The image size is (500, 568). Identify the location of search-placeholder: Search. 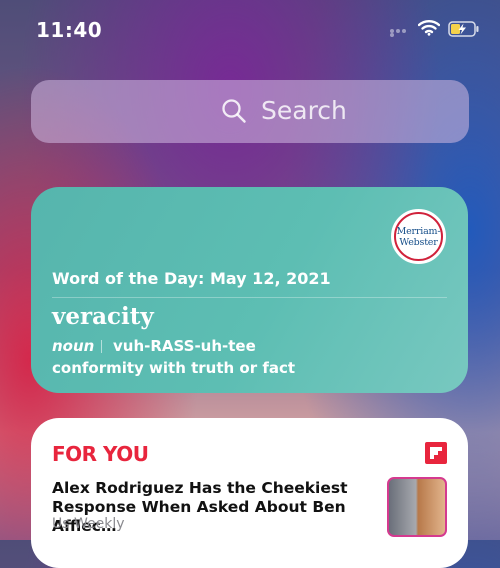
(304, 110).